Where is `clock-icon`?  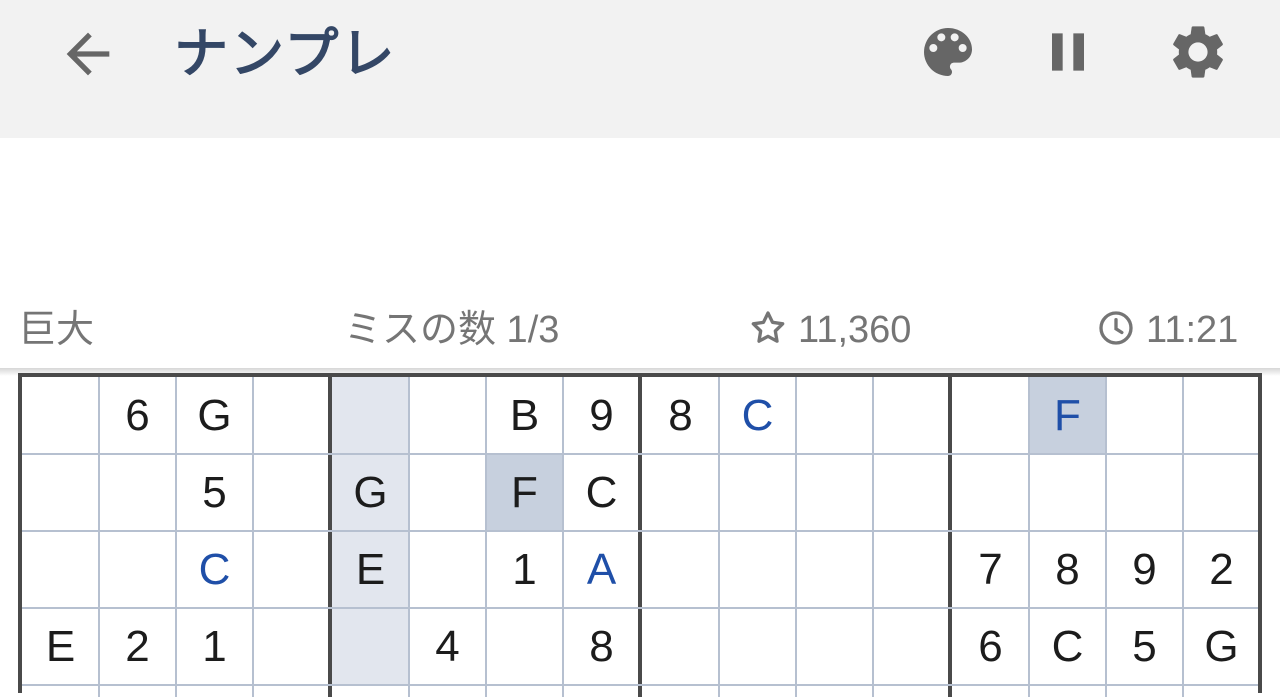
clock-icon is located at coordinates (1116, 328).